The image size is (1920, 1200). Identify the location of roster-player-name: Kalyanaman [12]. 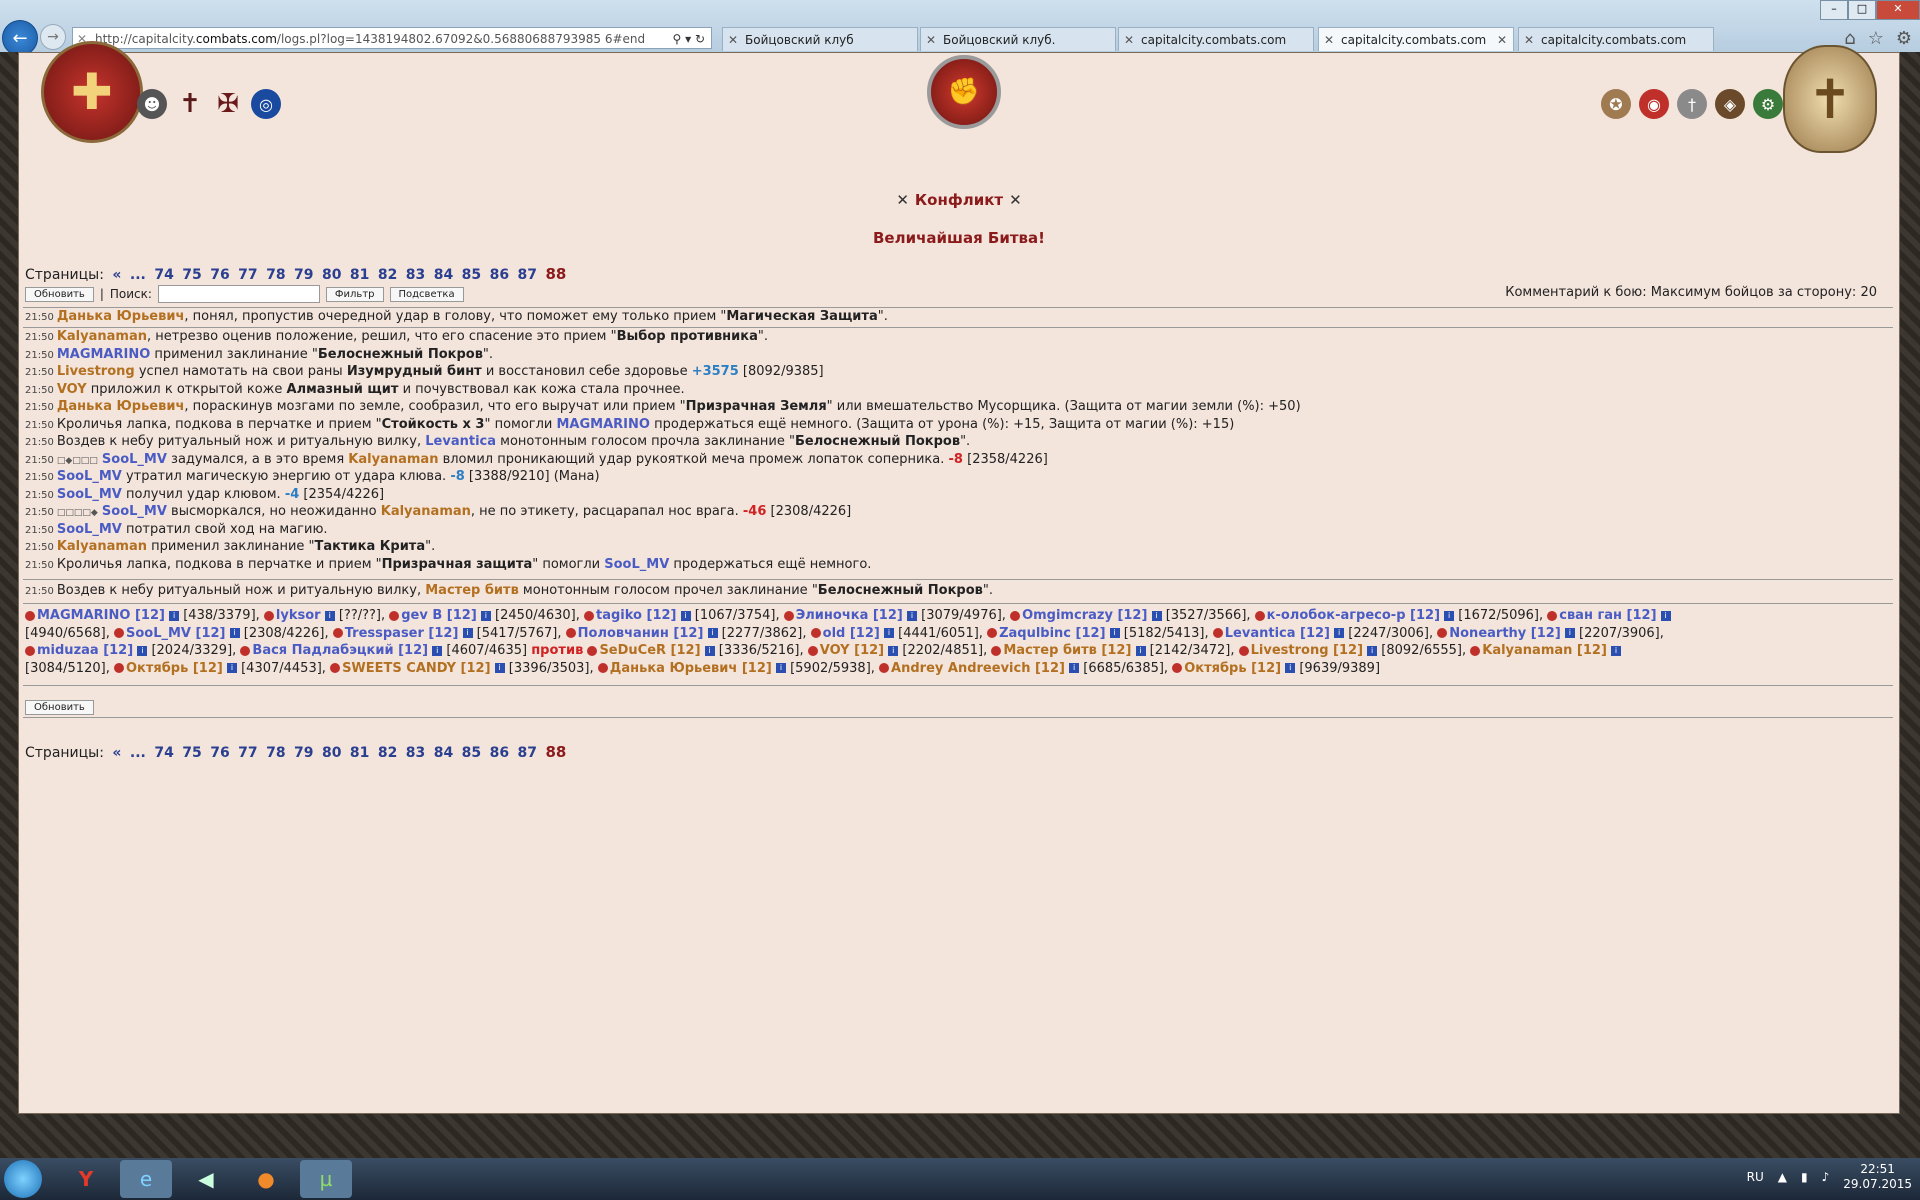
(1544, 650).